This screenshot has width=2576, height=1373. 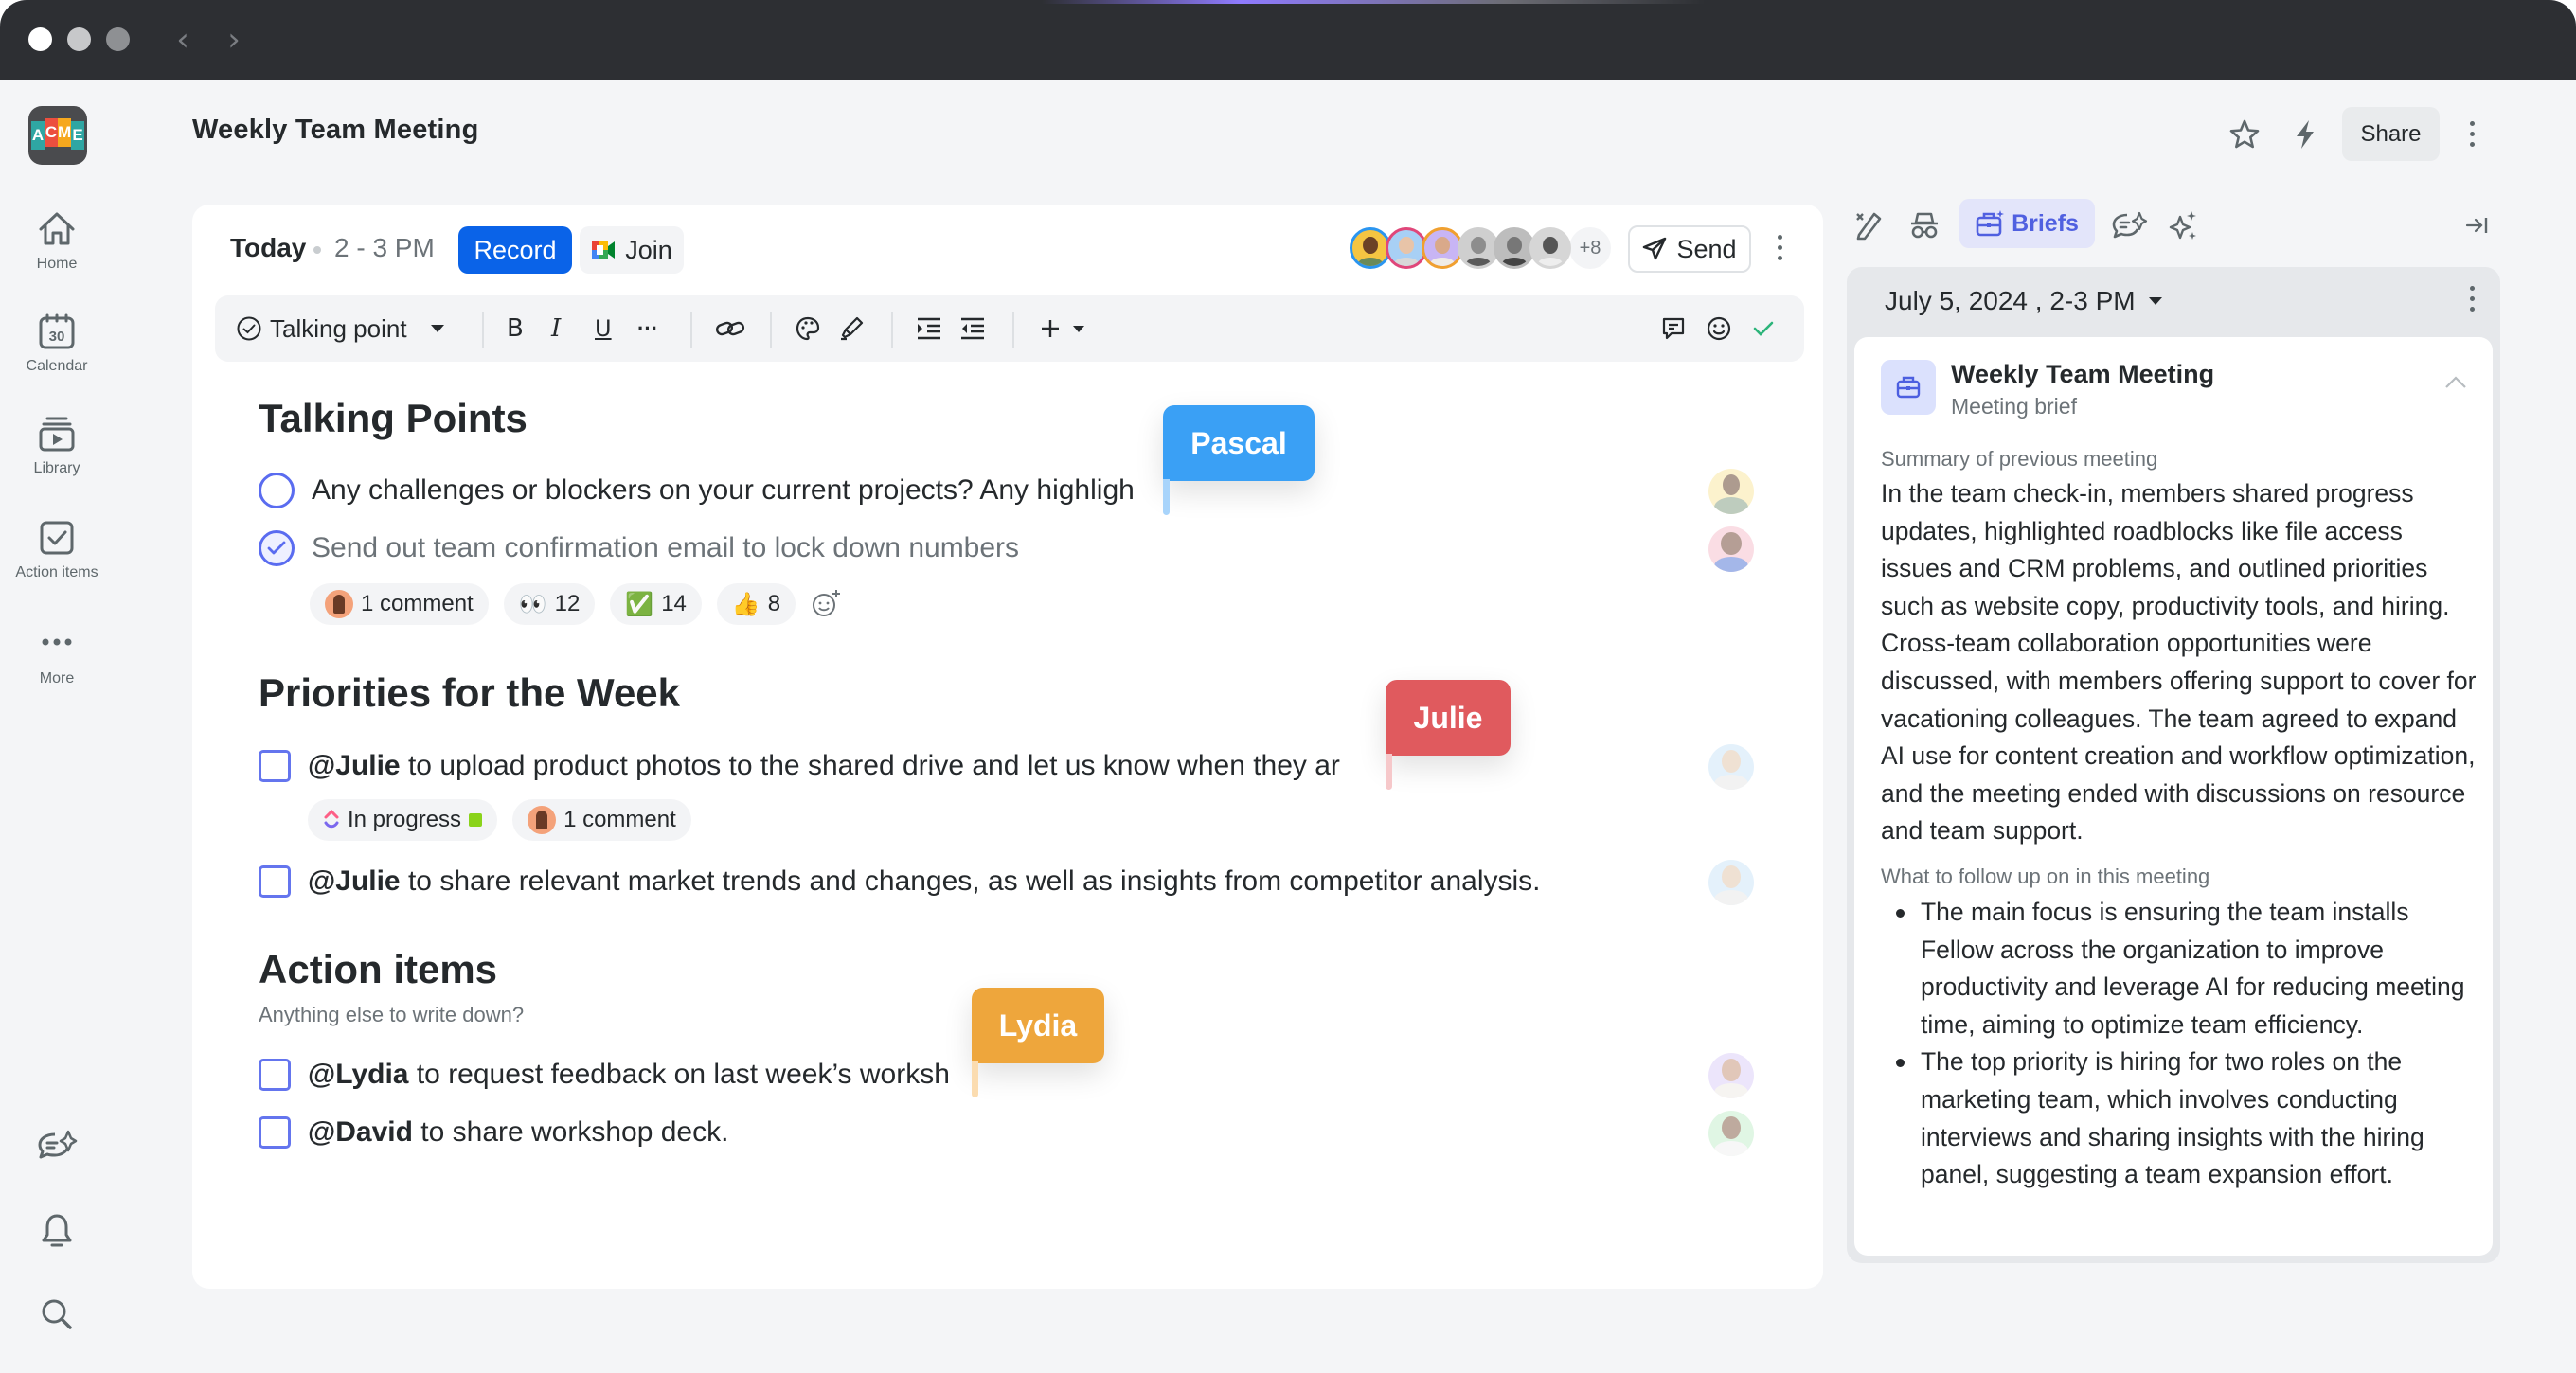 What do you see at coordinates (277, 490) in the screenshot?
I see `talking-point-checkbox` at bounding box center [277, 490].